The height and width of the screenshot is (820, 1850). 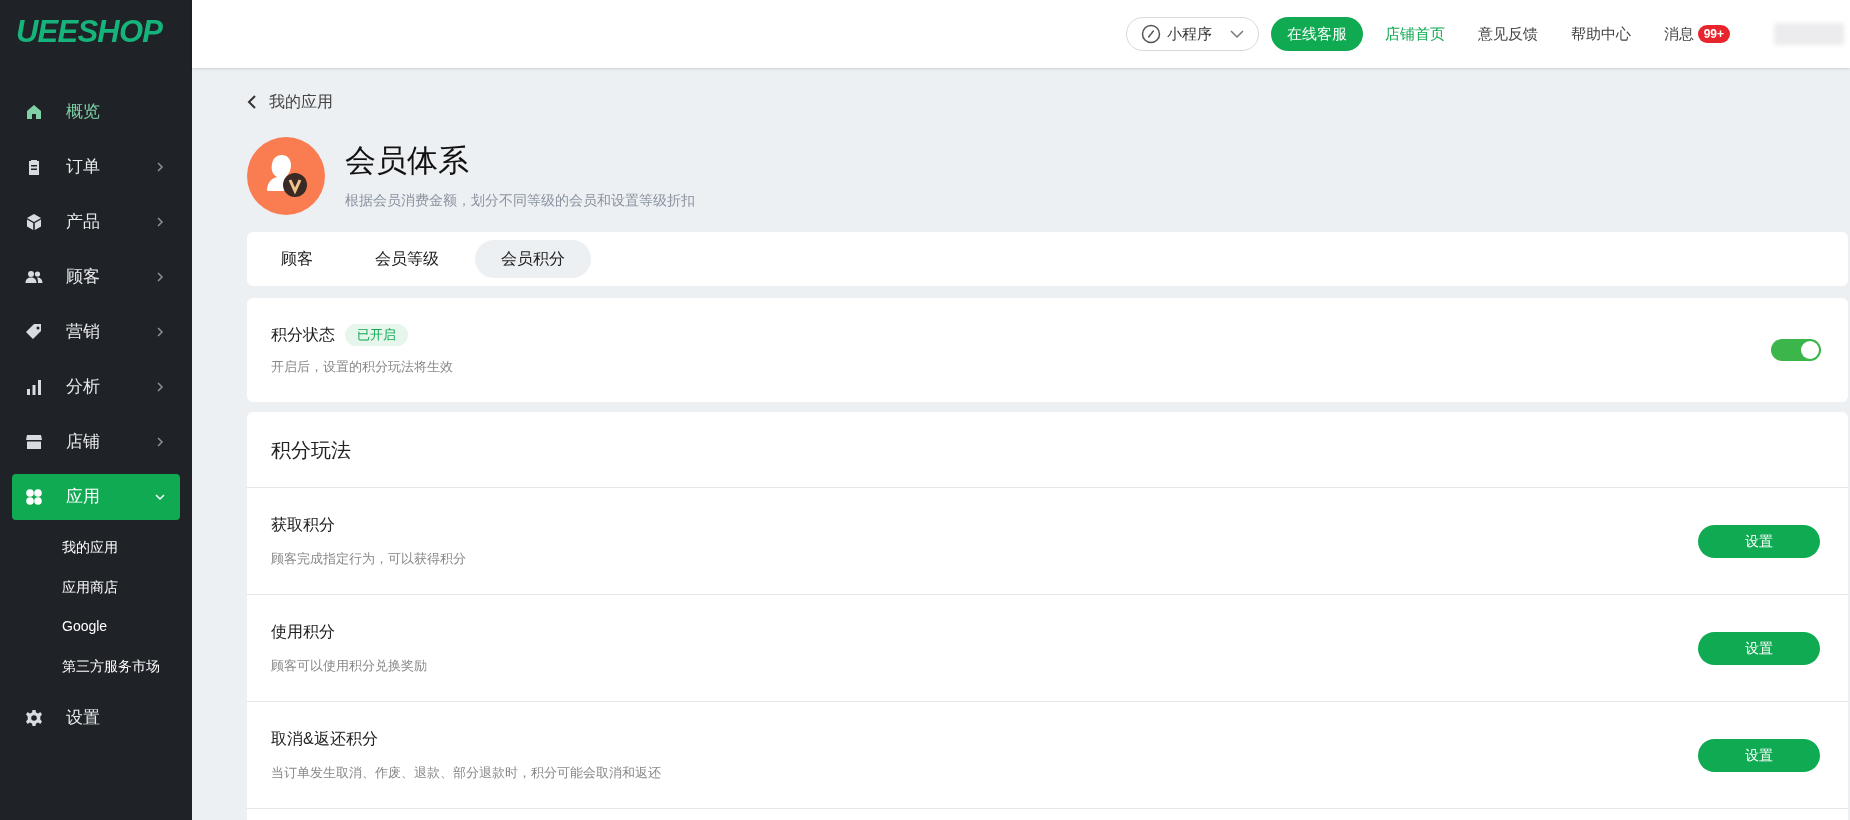 What do you see at coordinates (407, 259) in the screenshot?
I see `tab: 会员等级` at bounding box center [407, 259].